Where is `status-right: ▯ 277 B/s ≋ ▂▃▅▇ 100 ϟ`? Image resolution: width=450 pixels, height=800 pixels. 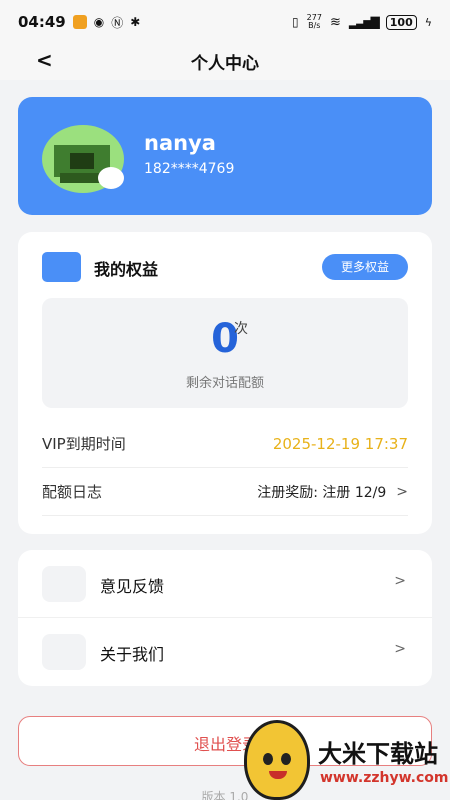 status-right: ▯ 277 B/s ≋ ▂▃▅▇ 100 ϟ is located at coordinates (362, 22).